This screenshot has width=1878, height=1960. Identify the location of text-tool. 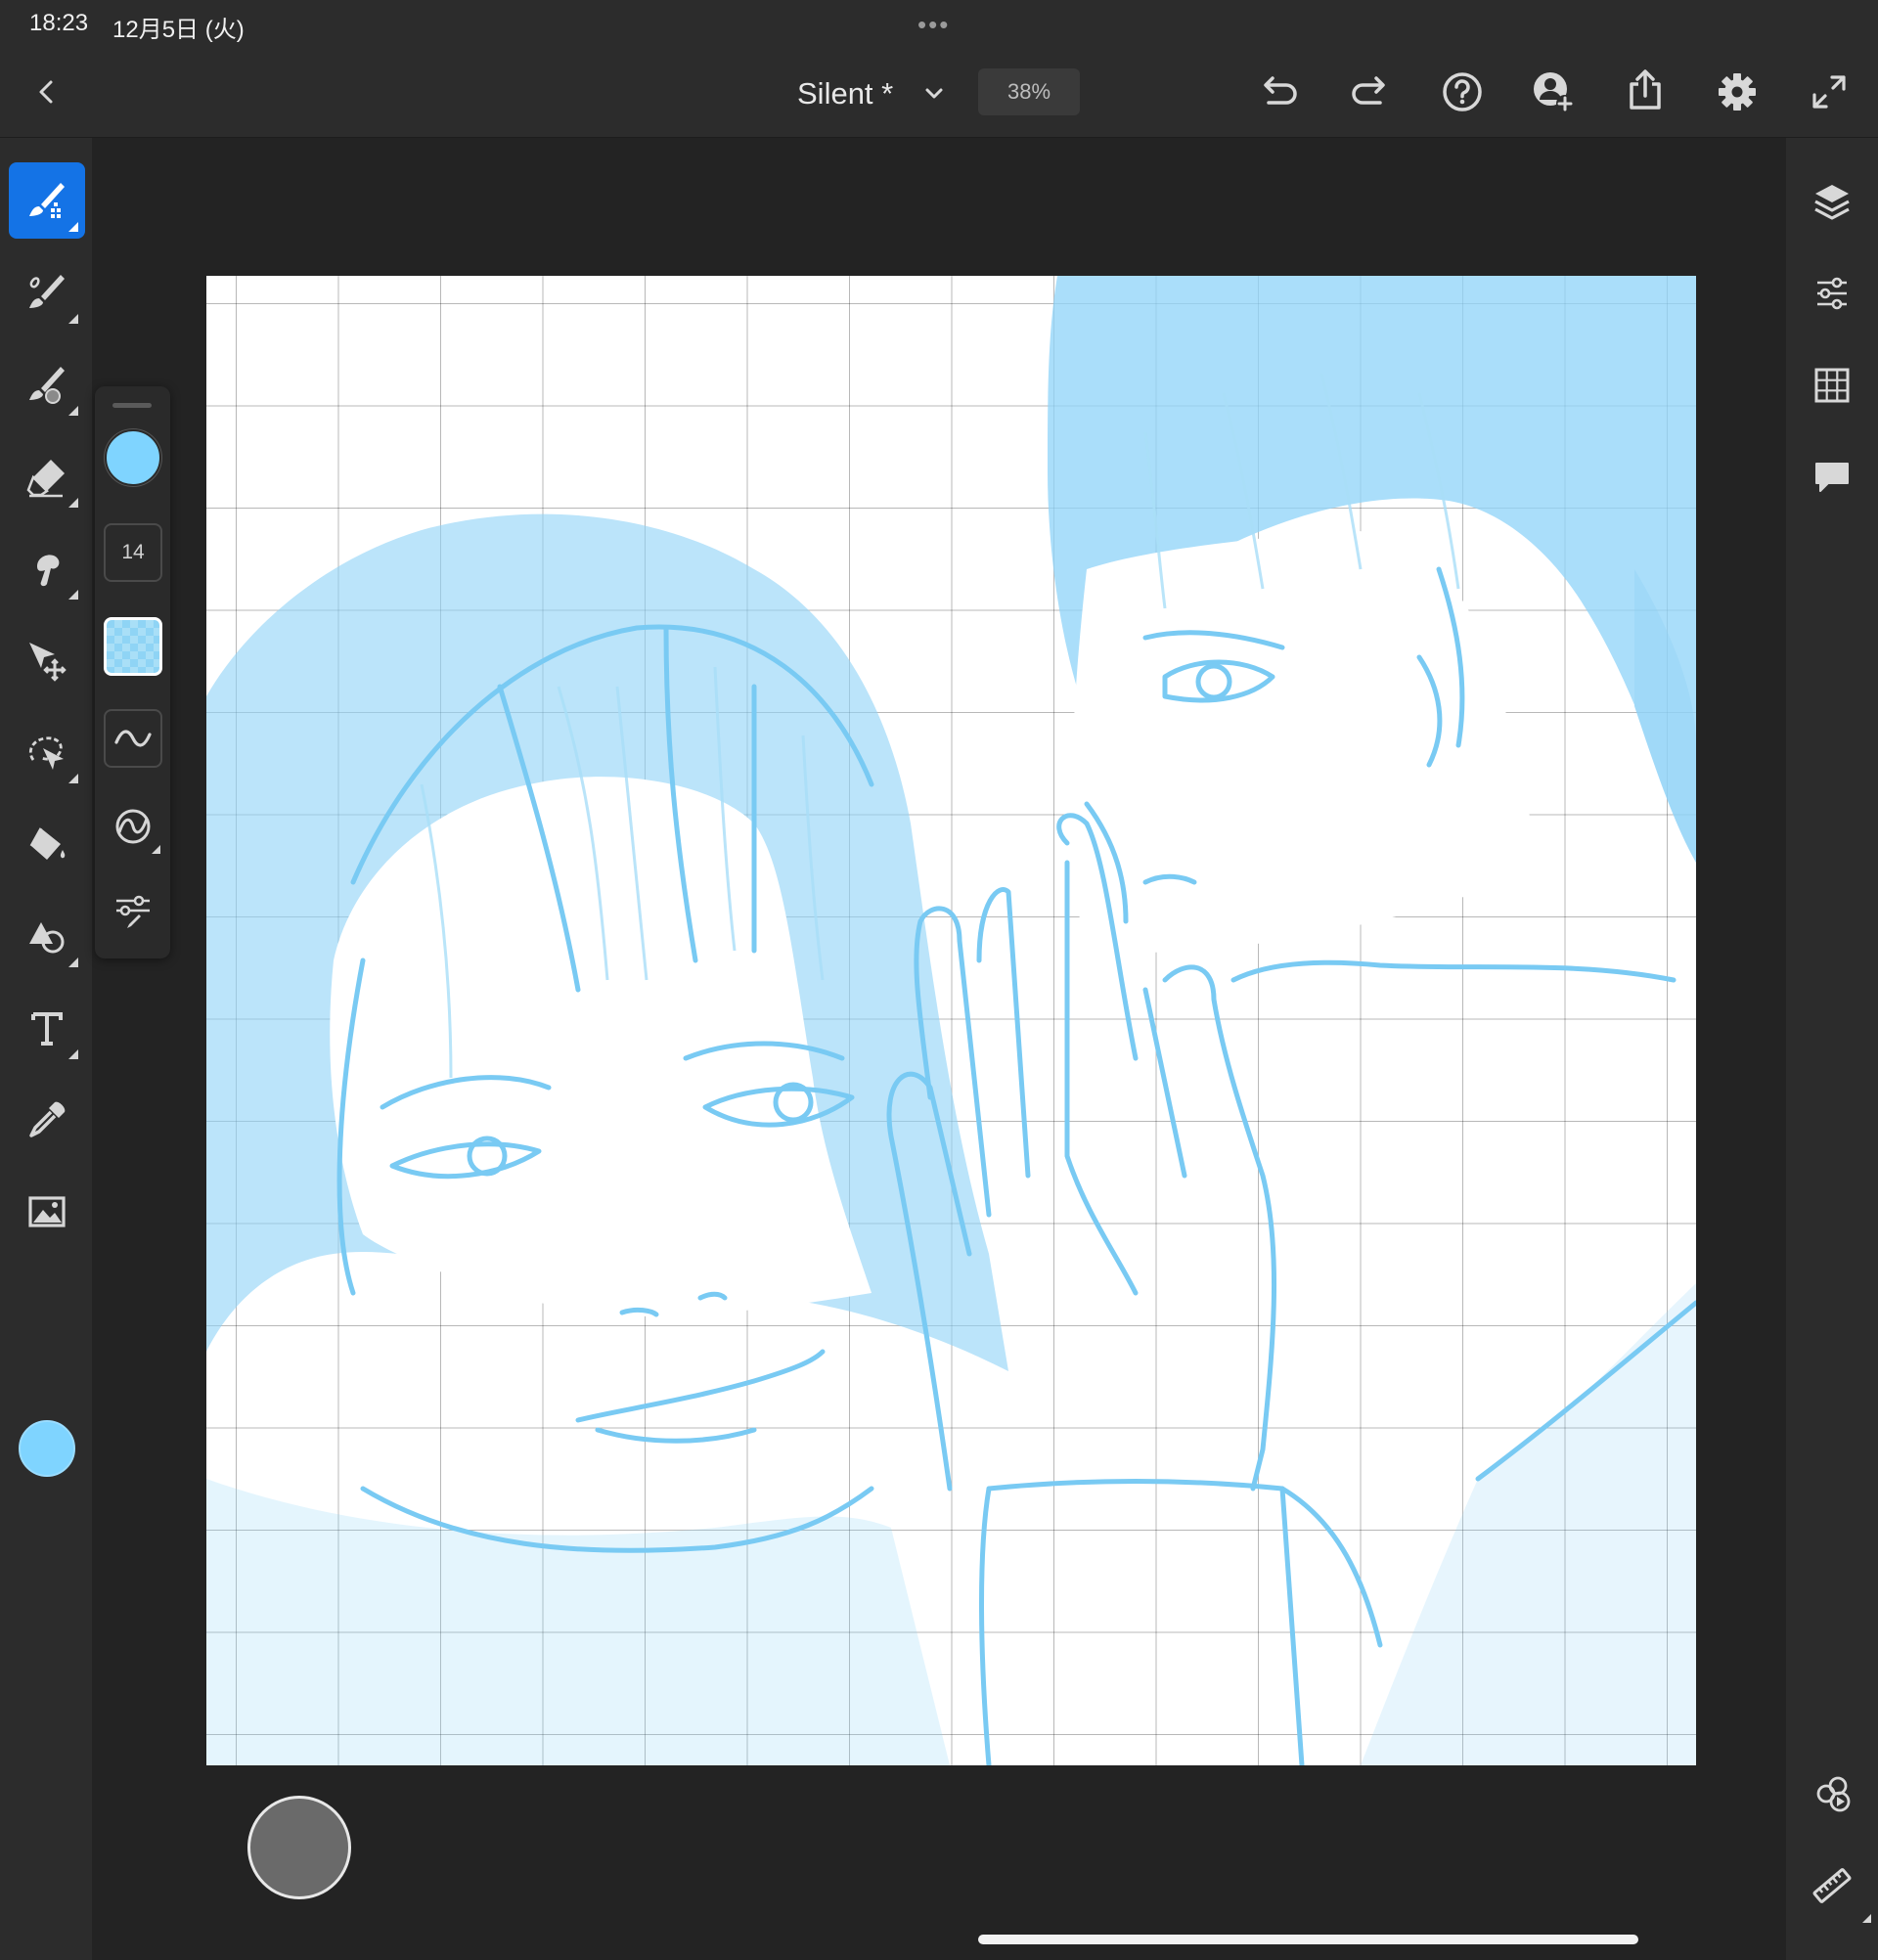
(47, 1028).